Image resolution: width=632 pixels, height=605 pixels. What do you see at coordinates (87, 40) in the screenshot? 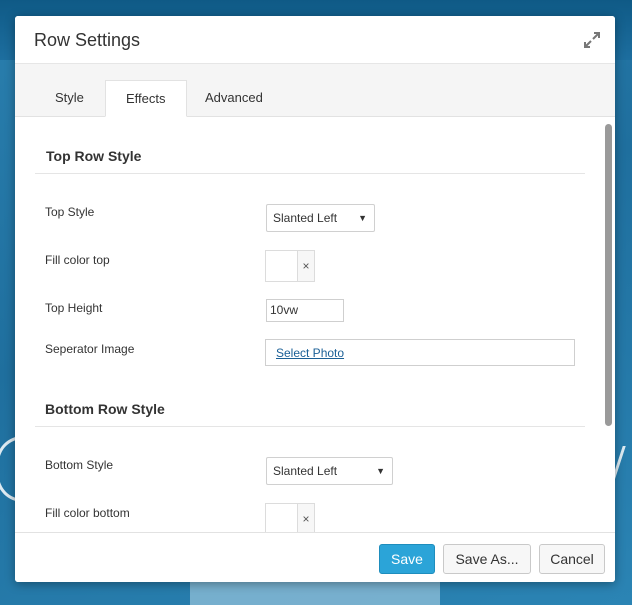
I see `modal-title: Row Settings` at bounding box center [87, 40].